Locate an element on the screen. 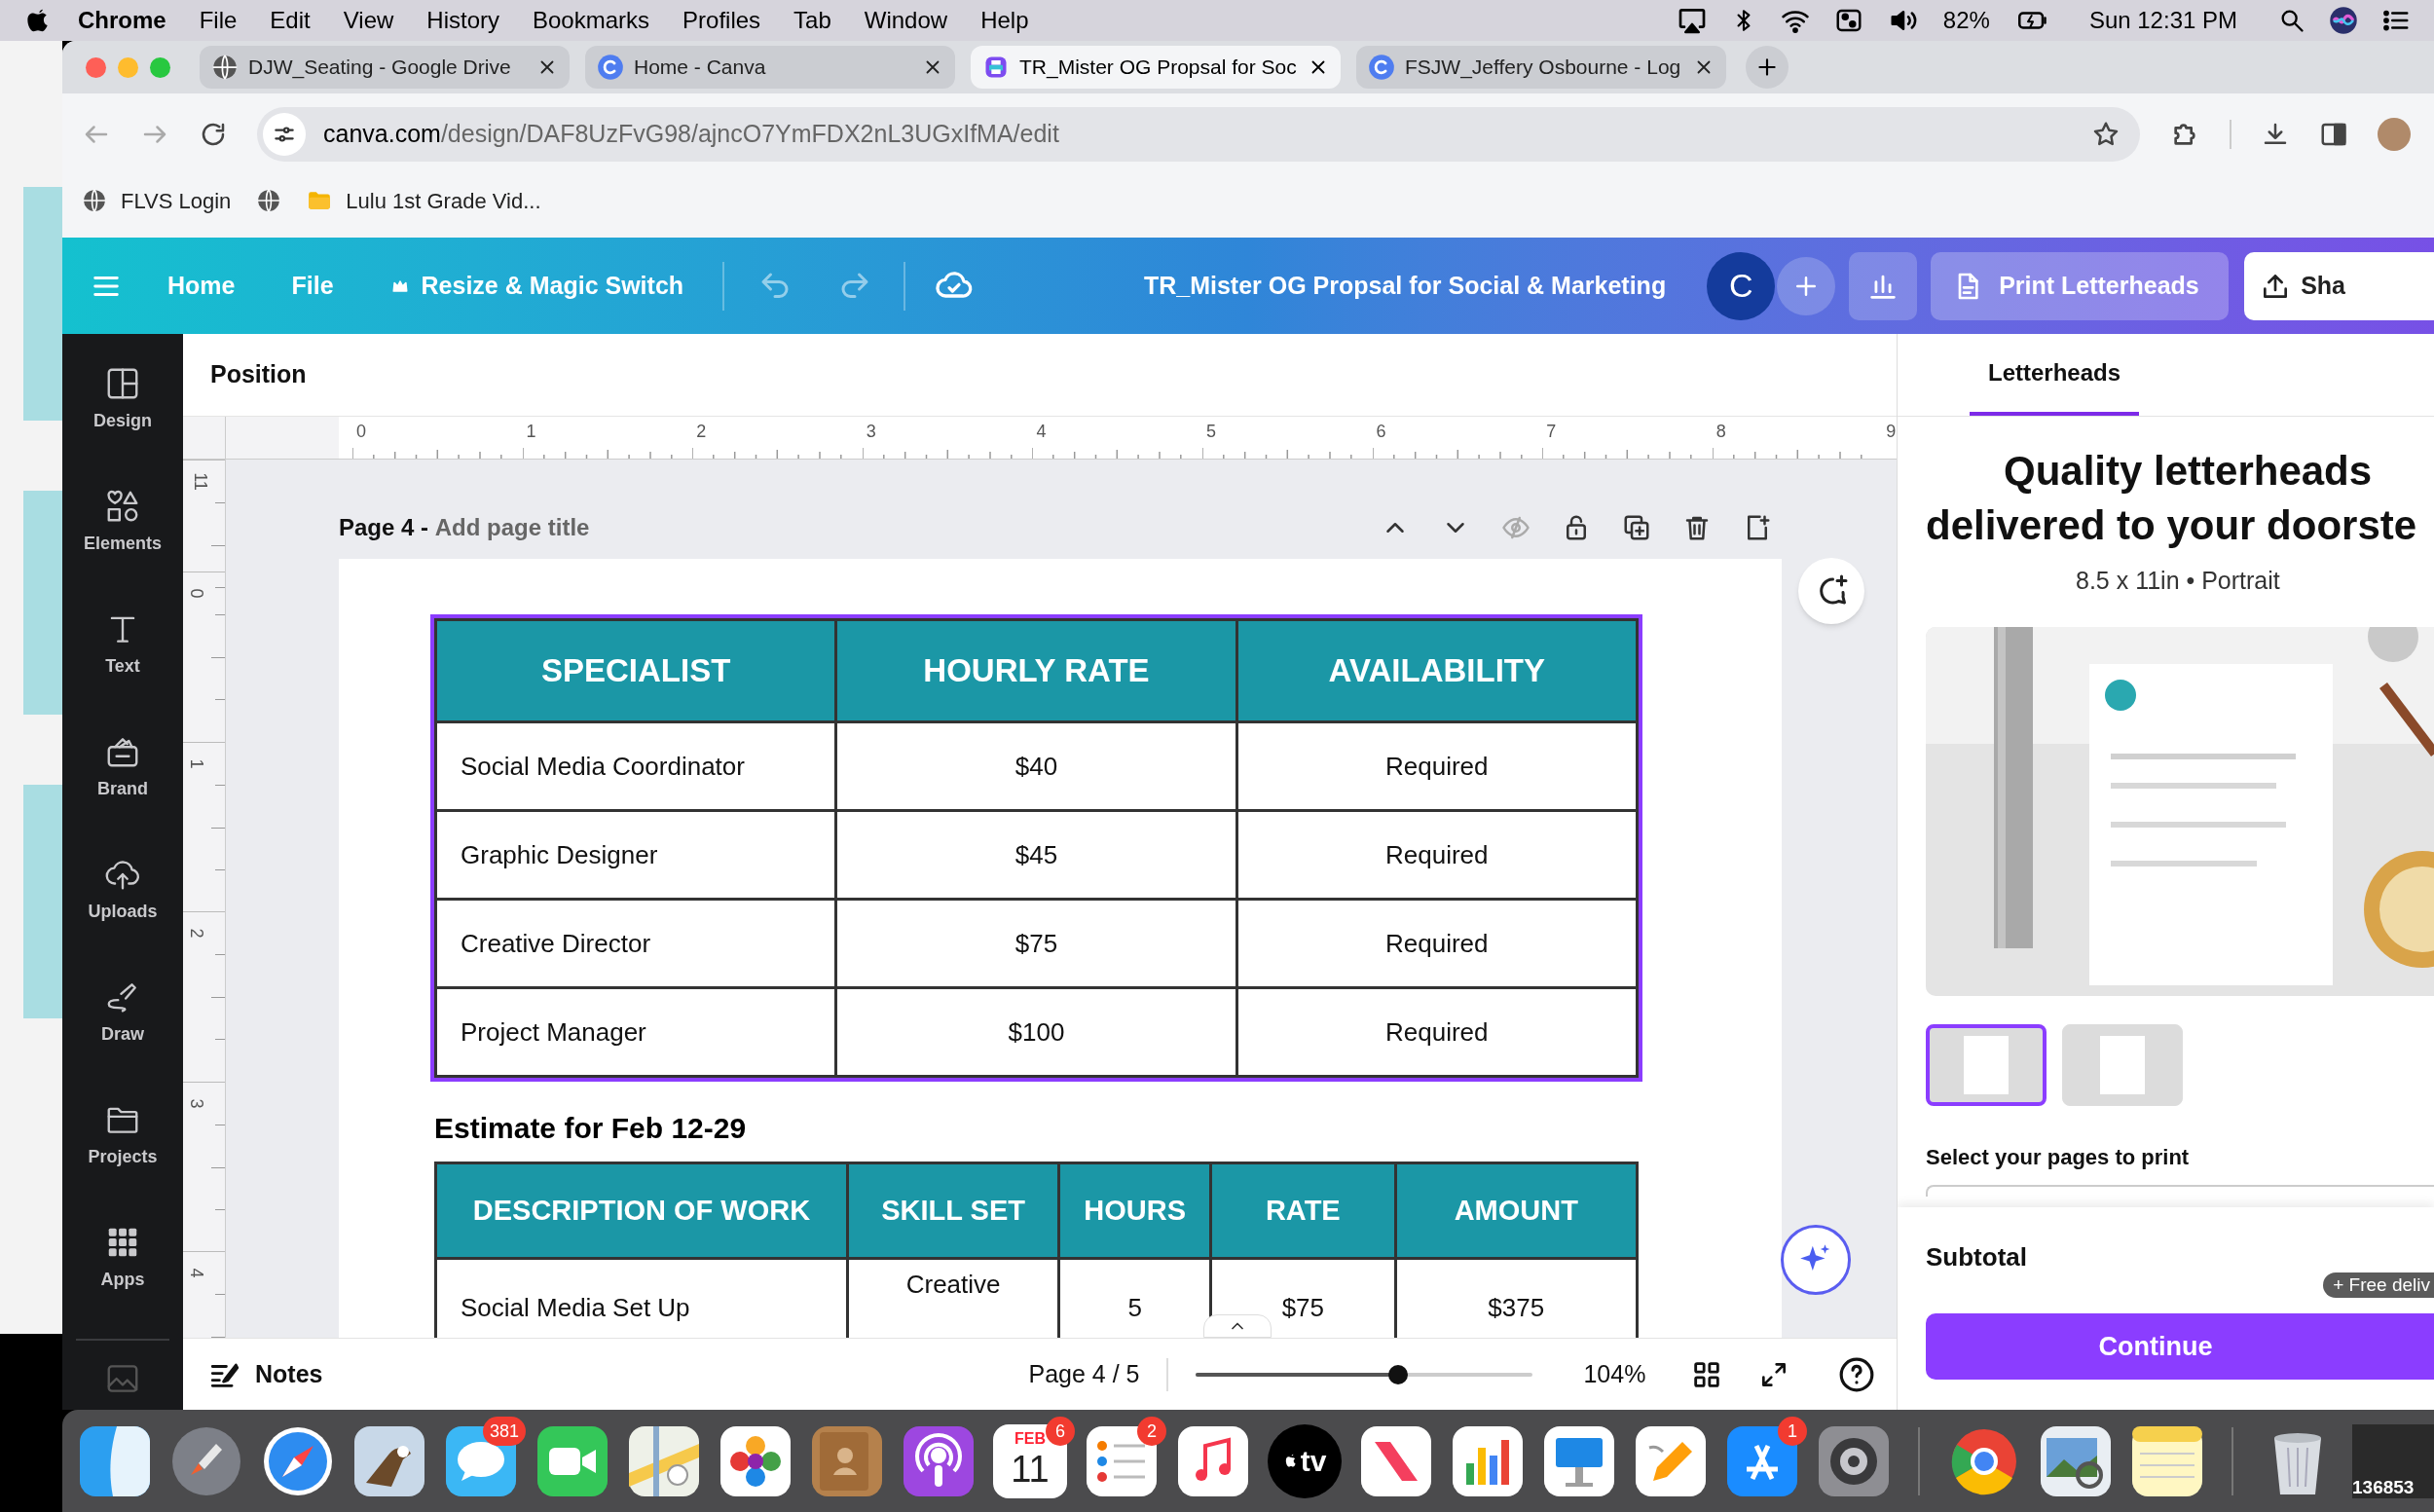 This screenshot has height=1512, width=2434. menu-item: Window is located at coordinates (906, 20).